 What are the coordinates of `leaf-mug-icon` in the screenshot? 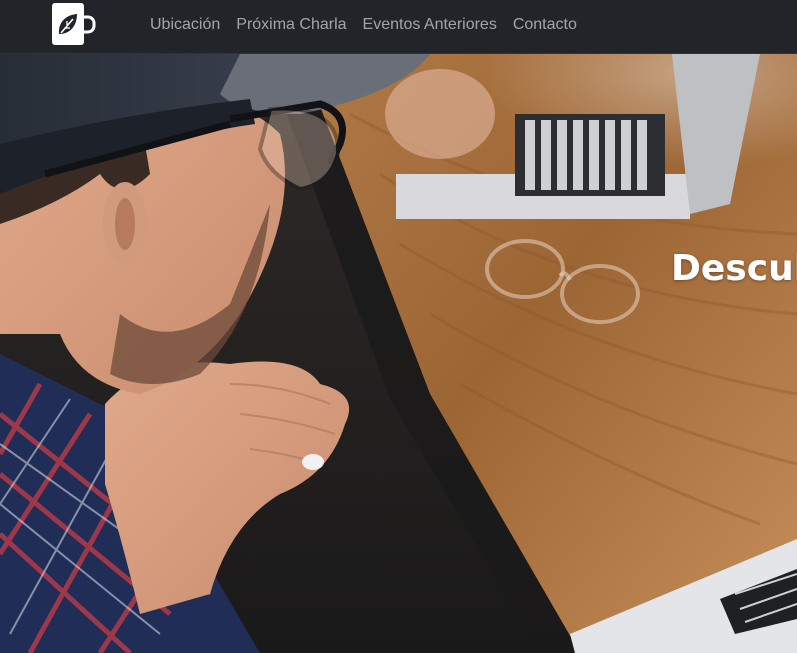 It's located at (74, 24).